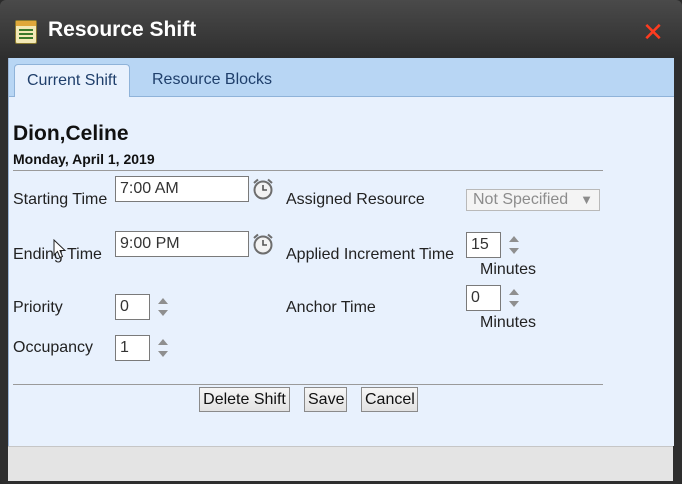  Describe the element at coordinates (122, 29) in the screenshot. I see `dialog-title: Resource Shift` at that location.